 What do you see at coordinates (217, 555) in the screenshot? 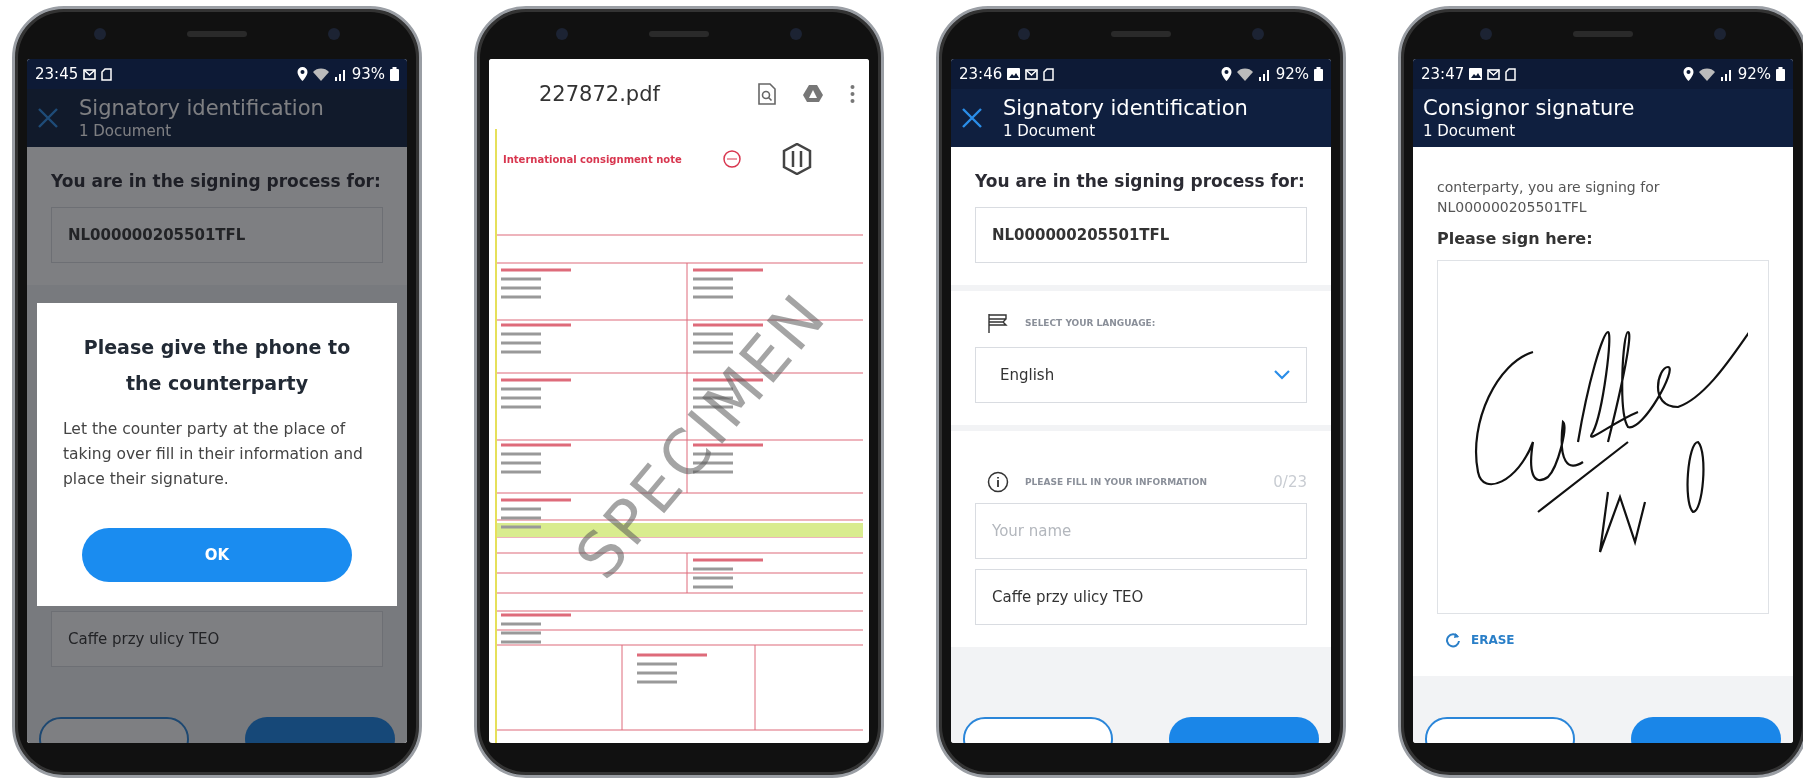
I see `ok-button: OK` at bounding box center [217, 555].